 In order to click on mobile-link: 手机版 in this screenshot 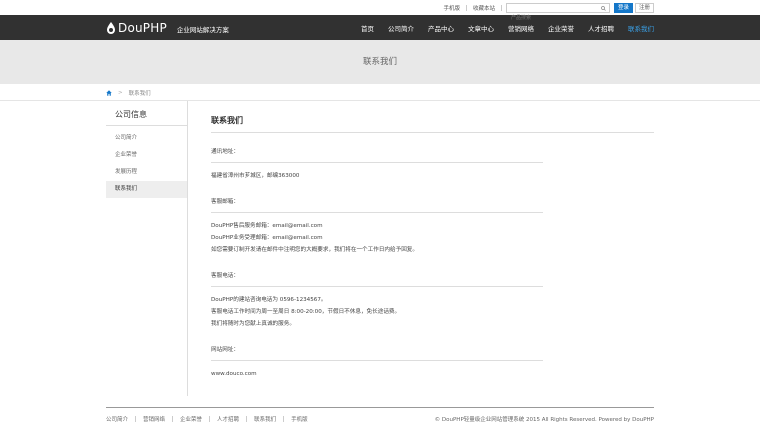, I will do `click(451, 8)`.